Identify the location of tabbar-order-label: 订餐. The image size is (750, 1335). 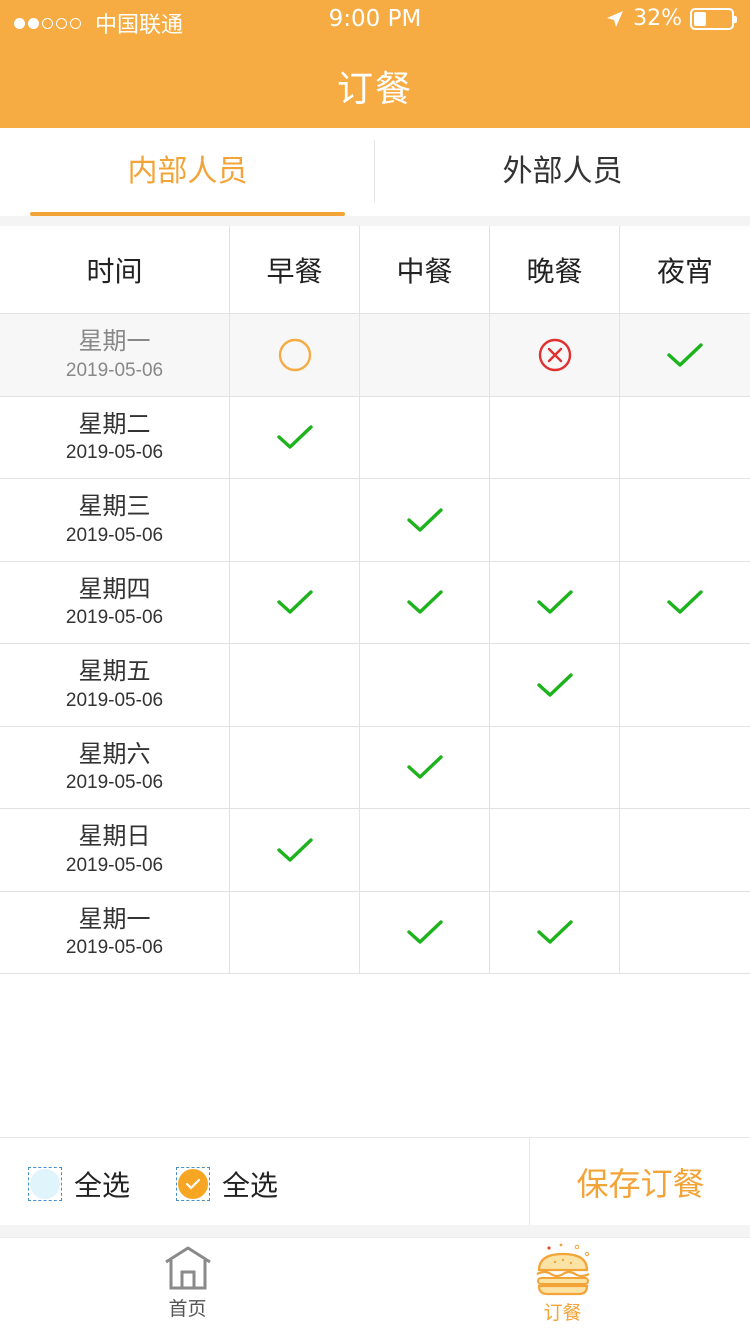
(562, 1313).